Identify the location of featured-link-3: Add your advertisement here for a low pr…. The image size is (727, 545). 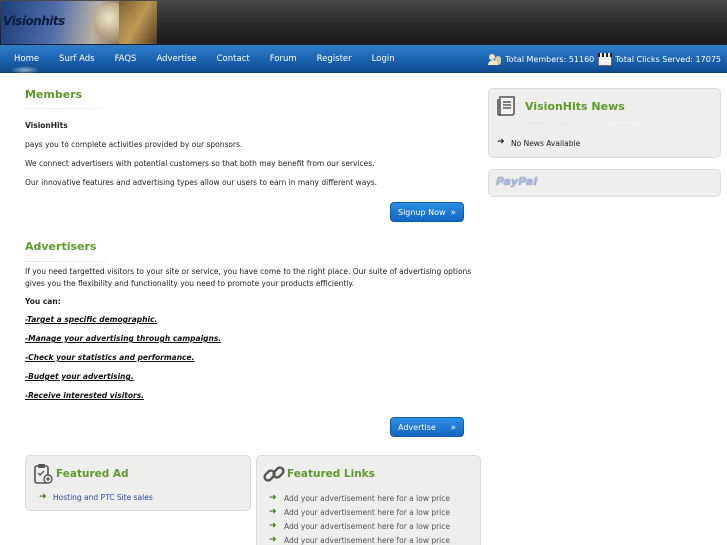
(367, 526).